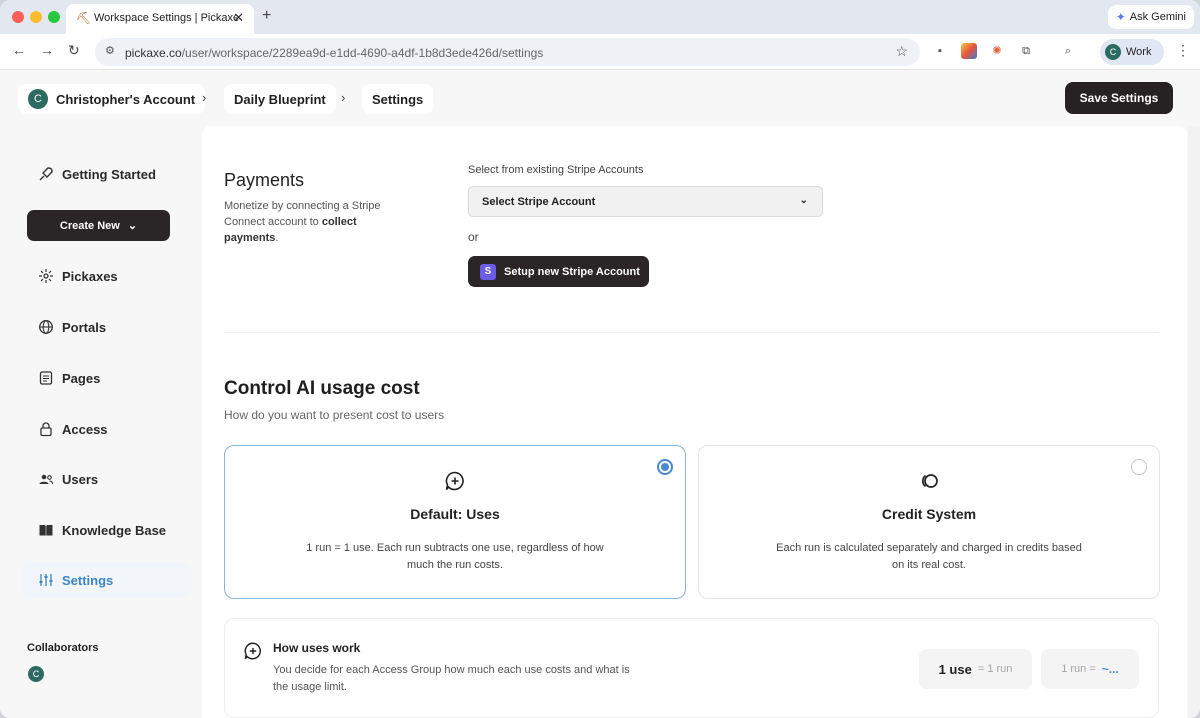 The height and width of the screenshot is (718, 1200). I want to click on or-separator: or, so click(473, 237).